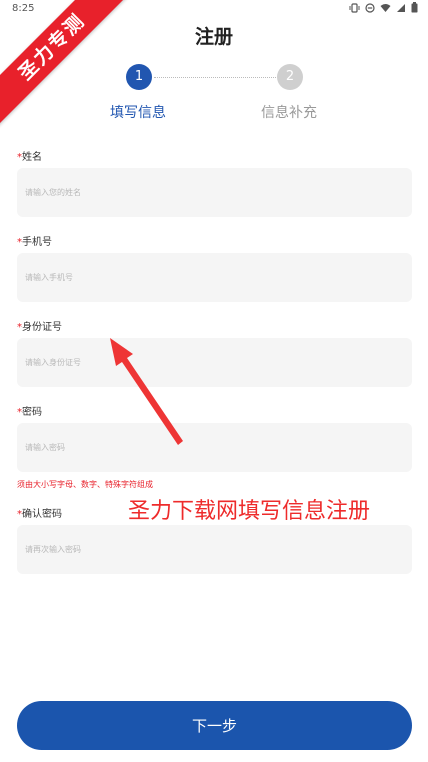 The width and height of the screenshot is (428, 762). What do you see at coordinates (370, 7) in the screenshot?
I see `minus-circle-icon` at bounding box center [370, 7].